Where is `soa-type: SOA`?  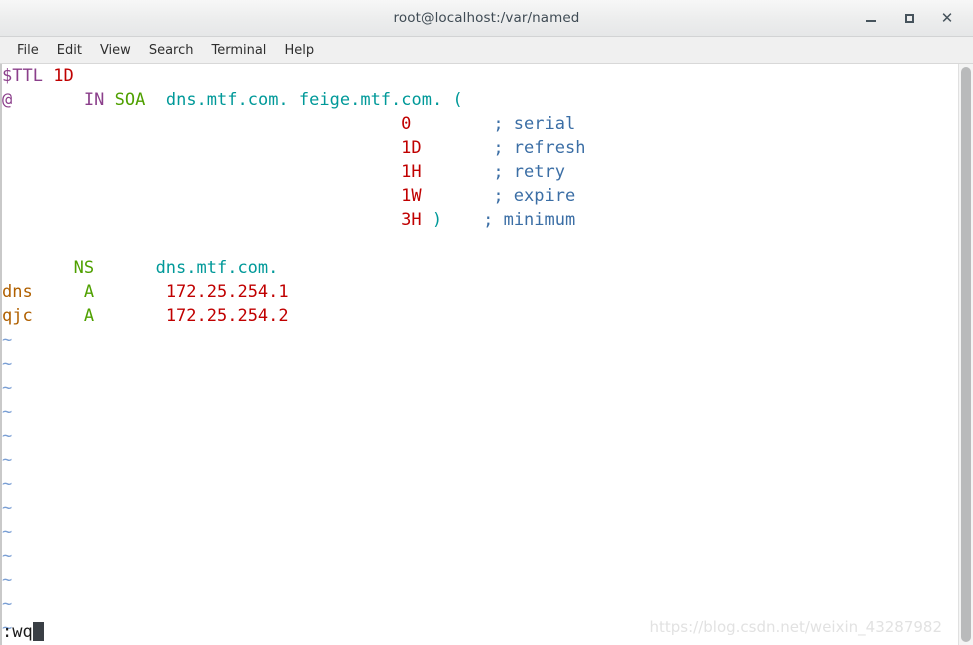 soa-type: SOA is located at coordinates (130, 100).